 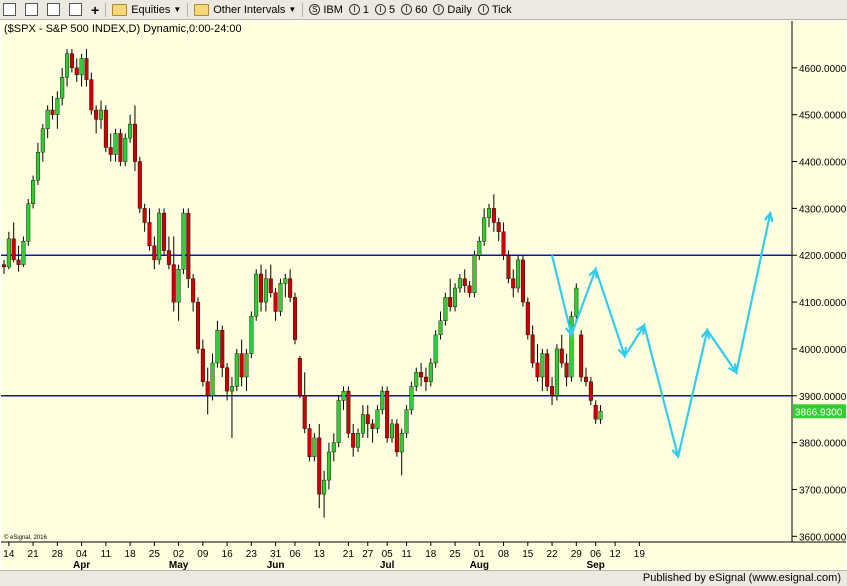 What do you see at coordinates (151, 9) in the screenshot?
I see `equities-label: Equities` at bounding box center [151, 9].